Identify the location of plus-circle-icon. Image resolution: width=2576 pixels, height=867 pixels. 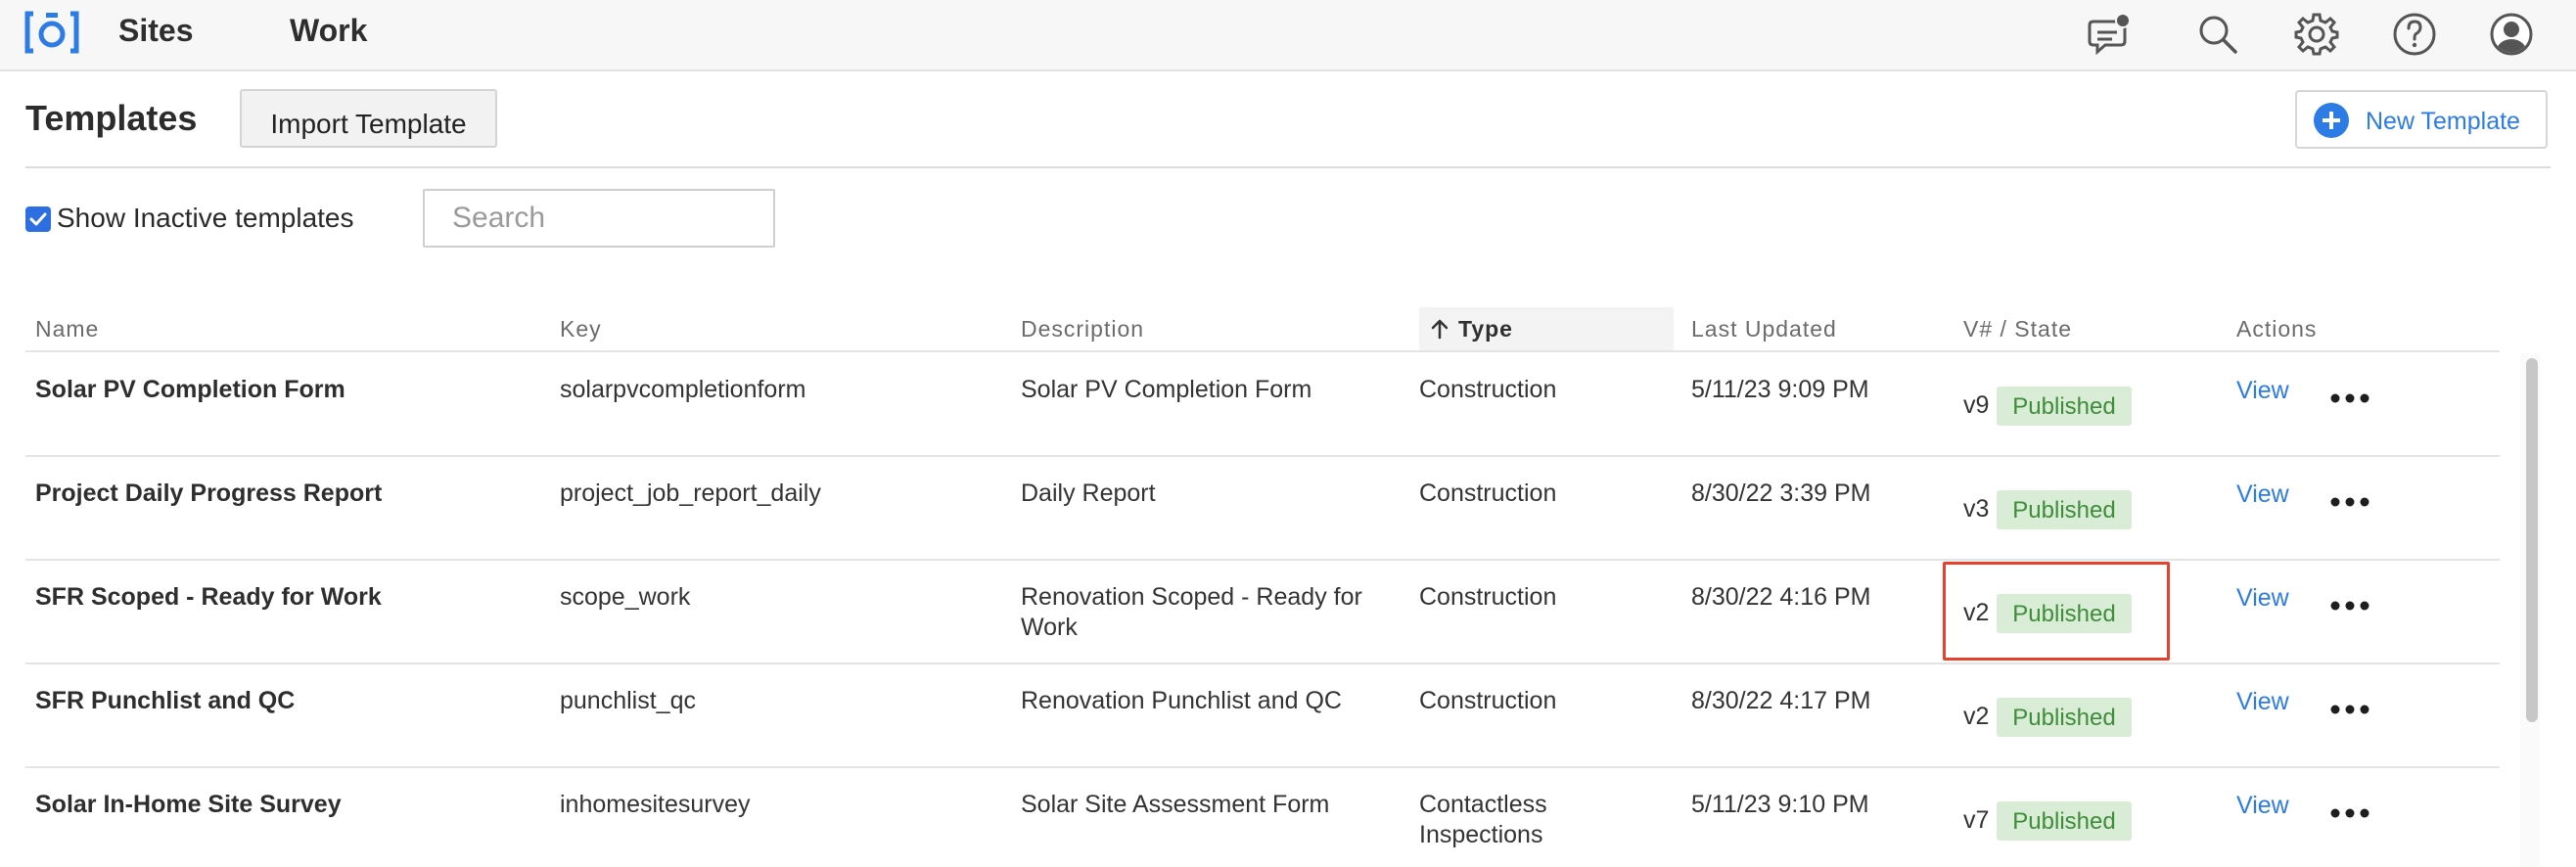
(2332, 121).